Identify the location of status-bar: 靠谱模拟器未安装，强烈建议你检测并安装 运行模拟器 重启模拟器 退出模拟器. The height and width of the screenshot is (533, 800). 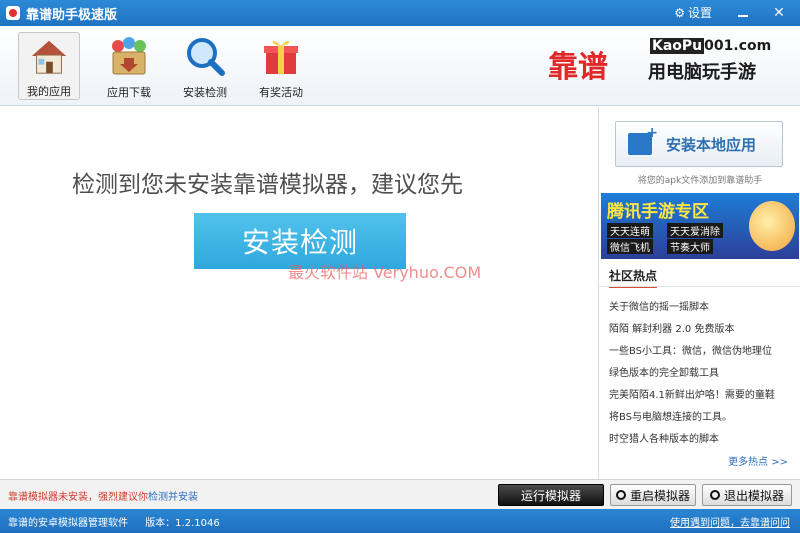
(400, 494).